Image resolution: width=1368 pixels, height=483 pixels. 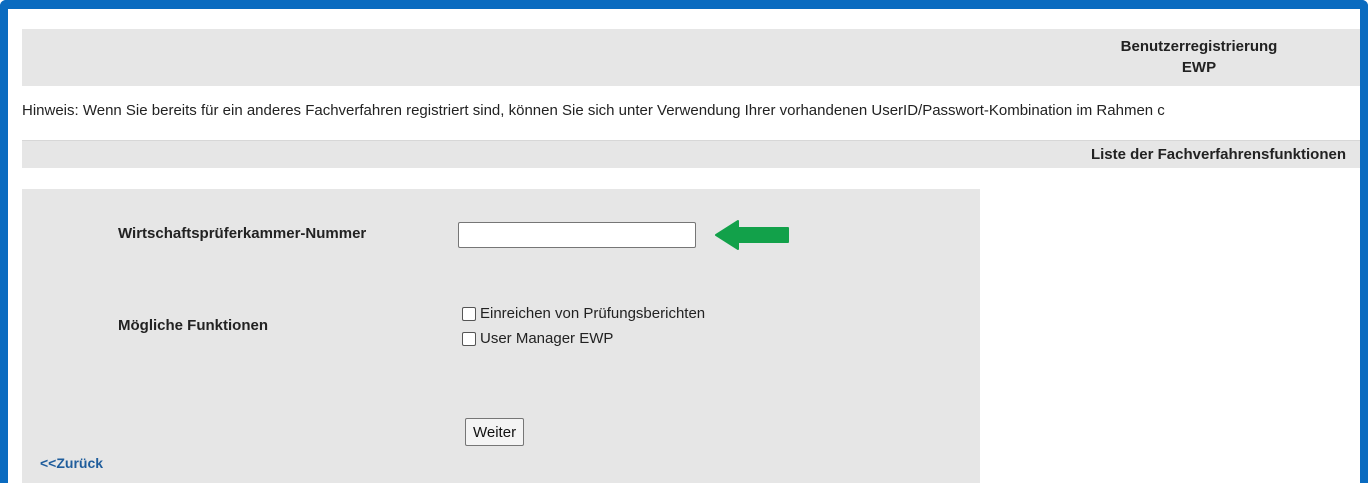 I want to click on weiter-button: Weiter, so click(x=495, y=432).